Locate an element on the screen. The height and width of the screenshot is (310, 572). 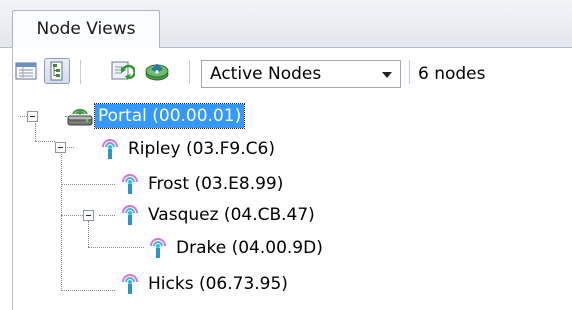
node-count-label: 6 nodes is located at coordinates (452, 74).